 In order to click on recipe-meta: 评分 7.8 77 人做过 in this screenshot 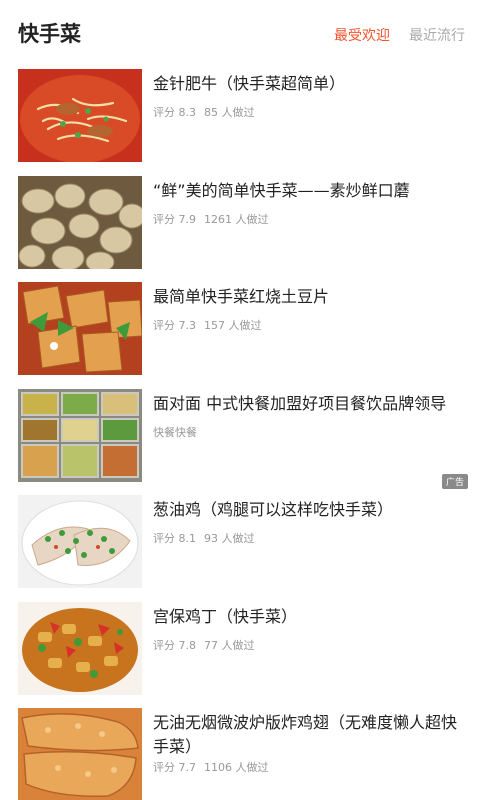, I will do `click(204, 645)`.